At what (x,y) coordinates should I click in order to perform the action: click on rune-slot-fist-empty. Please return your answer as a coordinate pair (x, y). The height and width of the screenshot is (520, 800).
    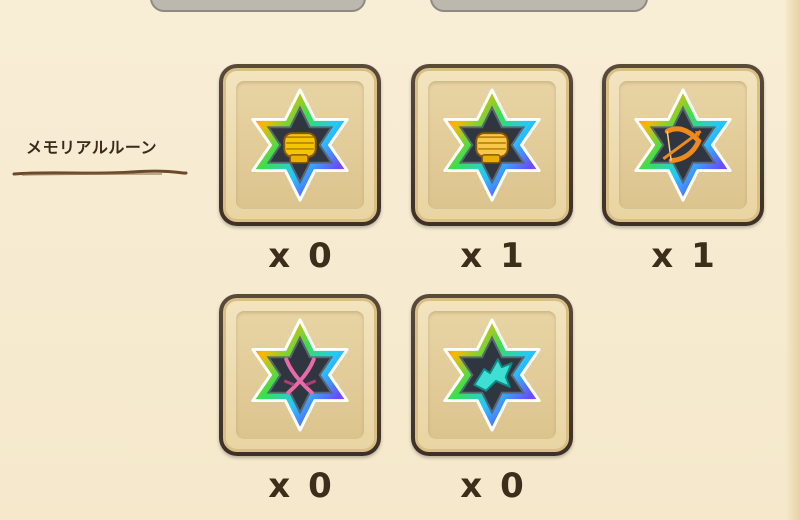
    Looking at the image, I should click on (300, 145).